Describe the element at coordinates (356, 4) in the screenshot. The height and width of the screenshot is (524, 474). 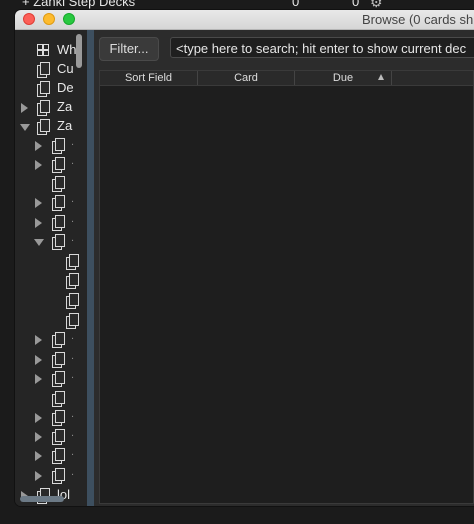
I see `new-count: 0` at that location.